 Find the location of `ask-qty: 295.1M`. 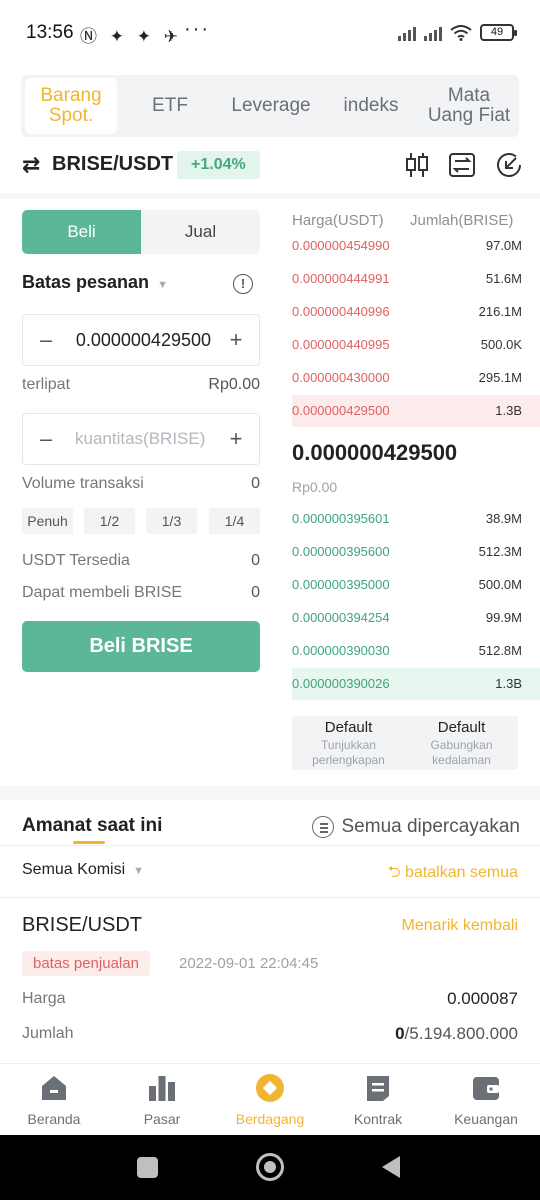

ask-qty: 295.1M is located at coordinates (500, 377).